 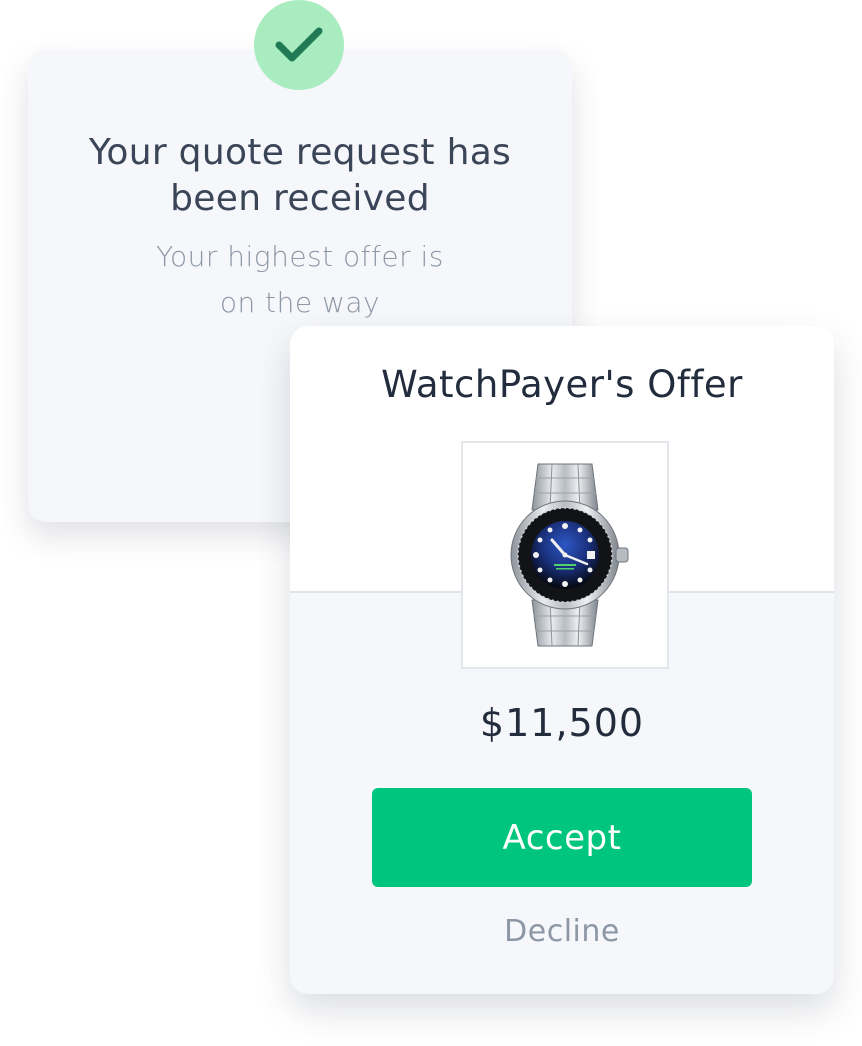 I want to click on offer-price: $11,500, so click(x=562, y=723).